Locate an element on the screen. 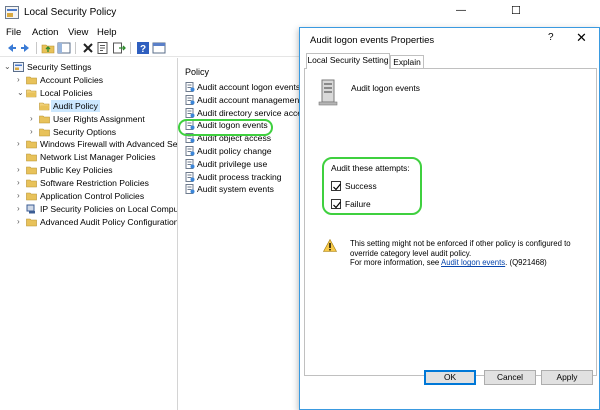 The width and height of the screenshot is (600, 410). tab-local-security-setting: Local Security Setting is located at coordinates (348, 61).